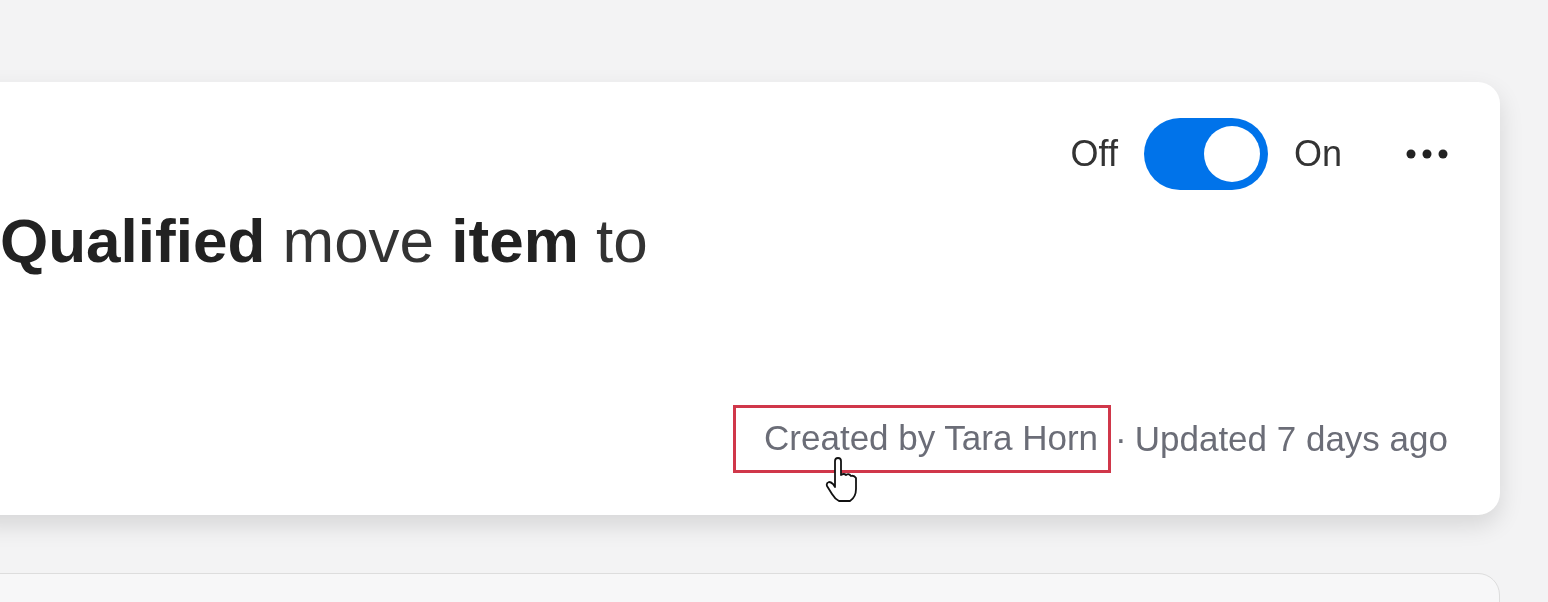 This screenshot has width=1548, height=602. Describe the element at coordinates (1317, 154) in the screenshot. I see `on-label: On` at that location.